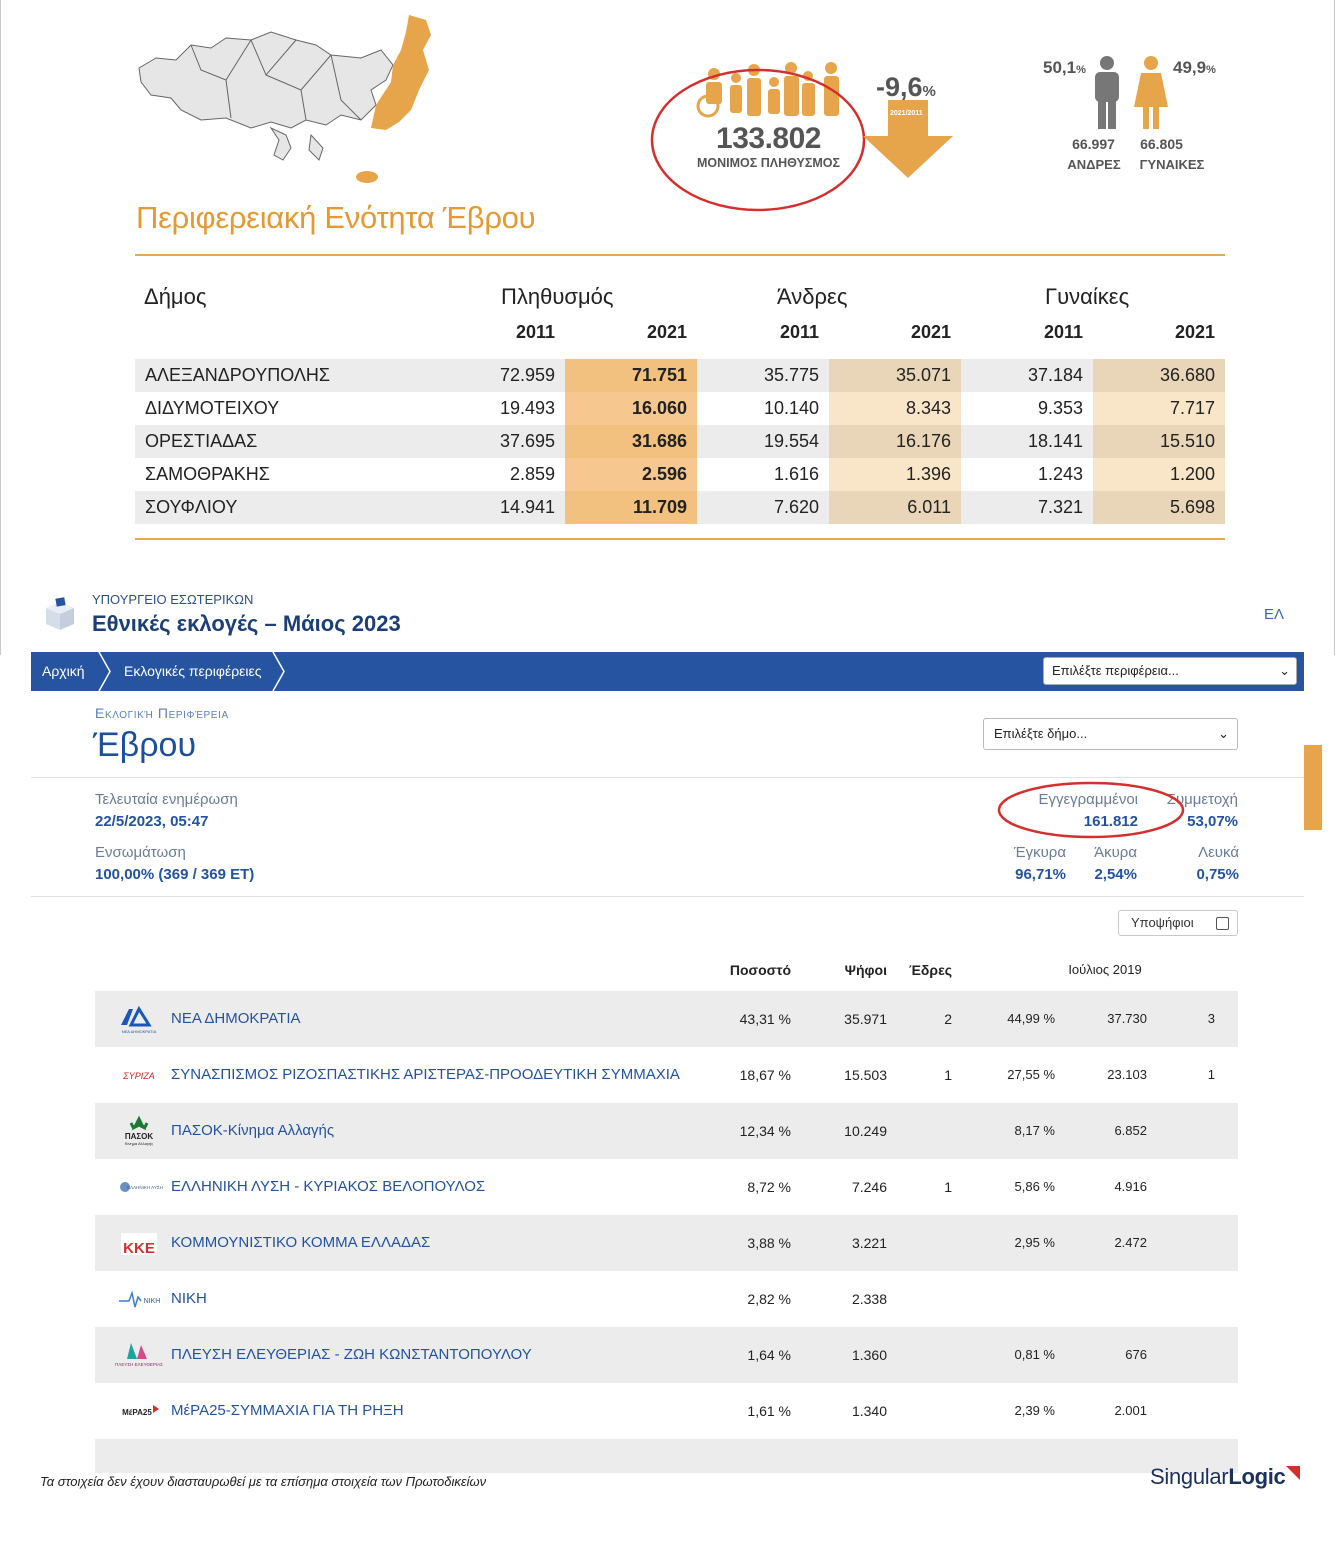 Image resolution: width=1335 pixels, height=1543 pixels. Describe the element at coordinates (1257, 1476) in the screenshot. I see `brand-part2: Logic` at that location.